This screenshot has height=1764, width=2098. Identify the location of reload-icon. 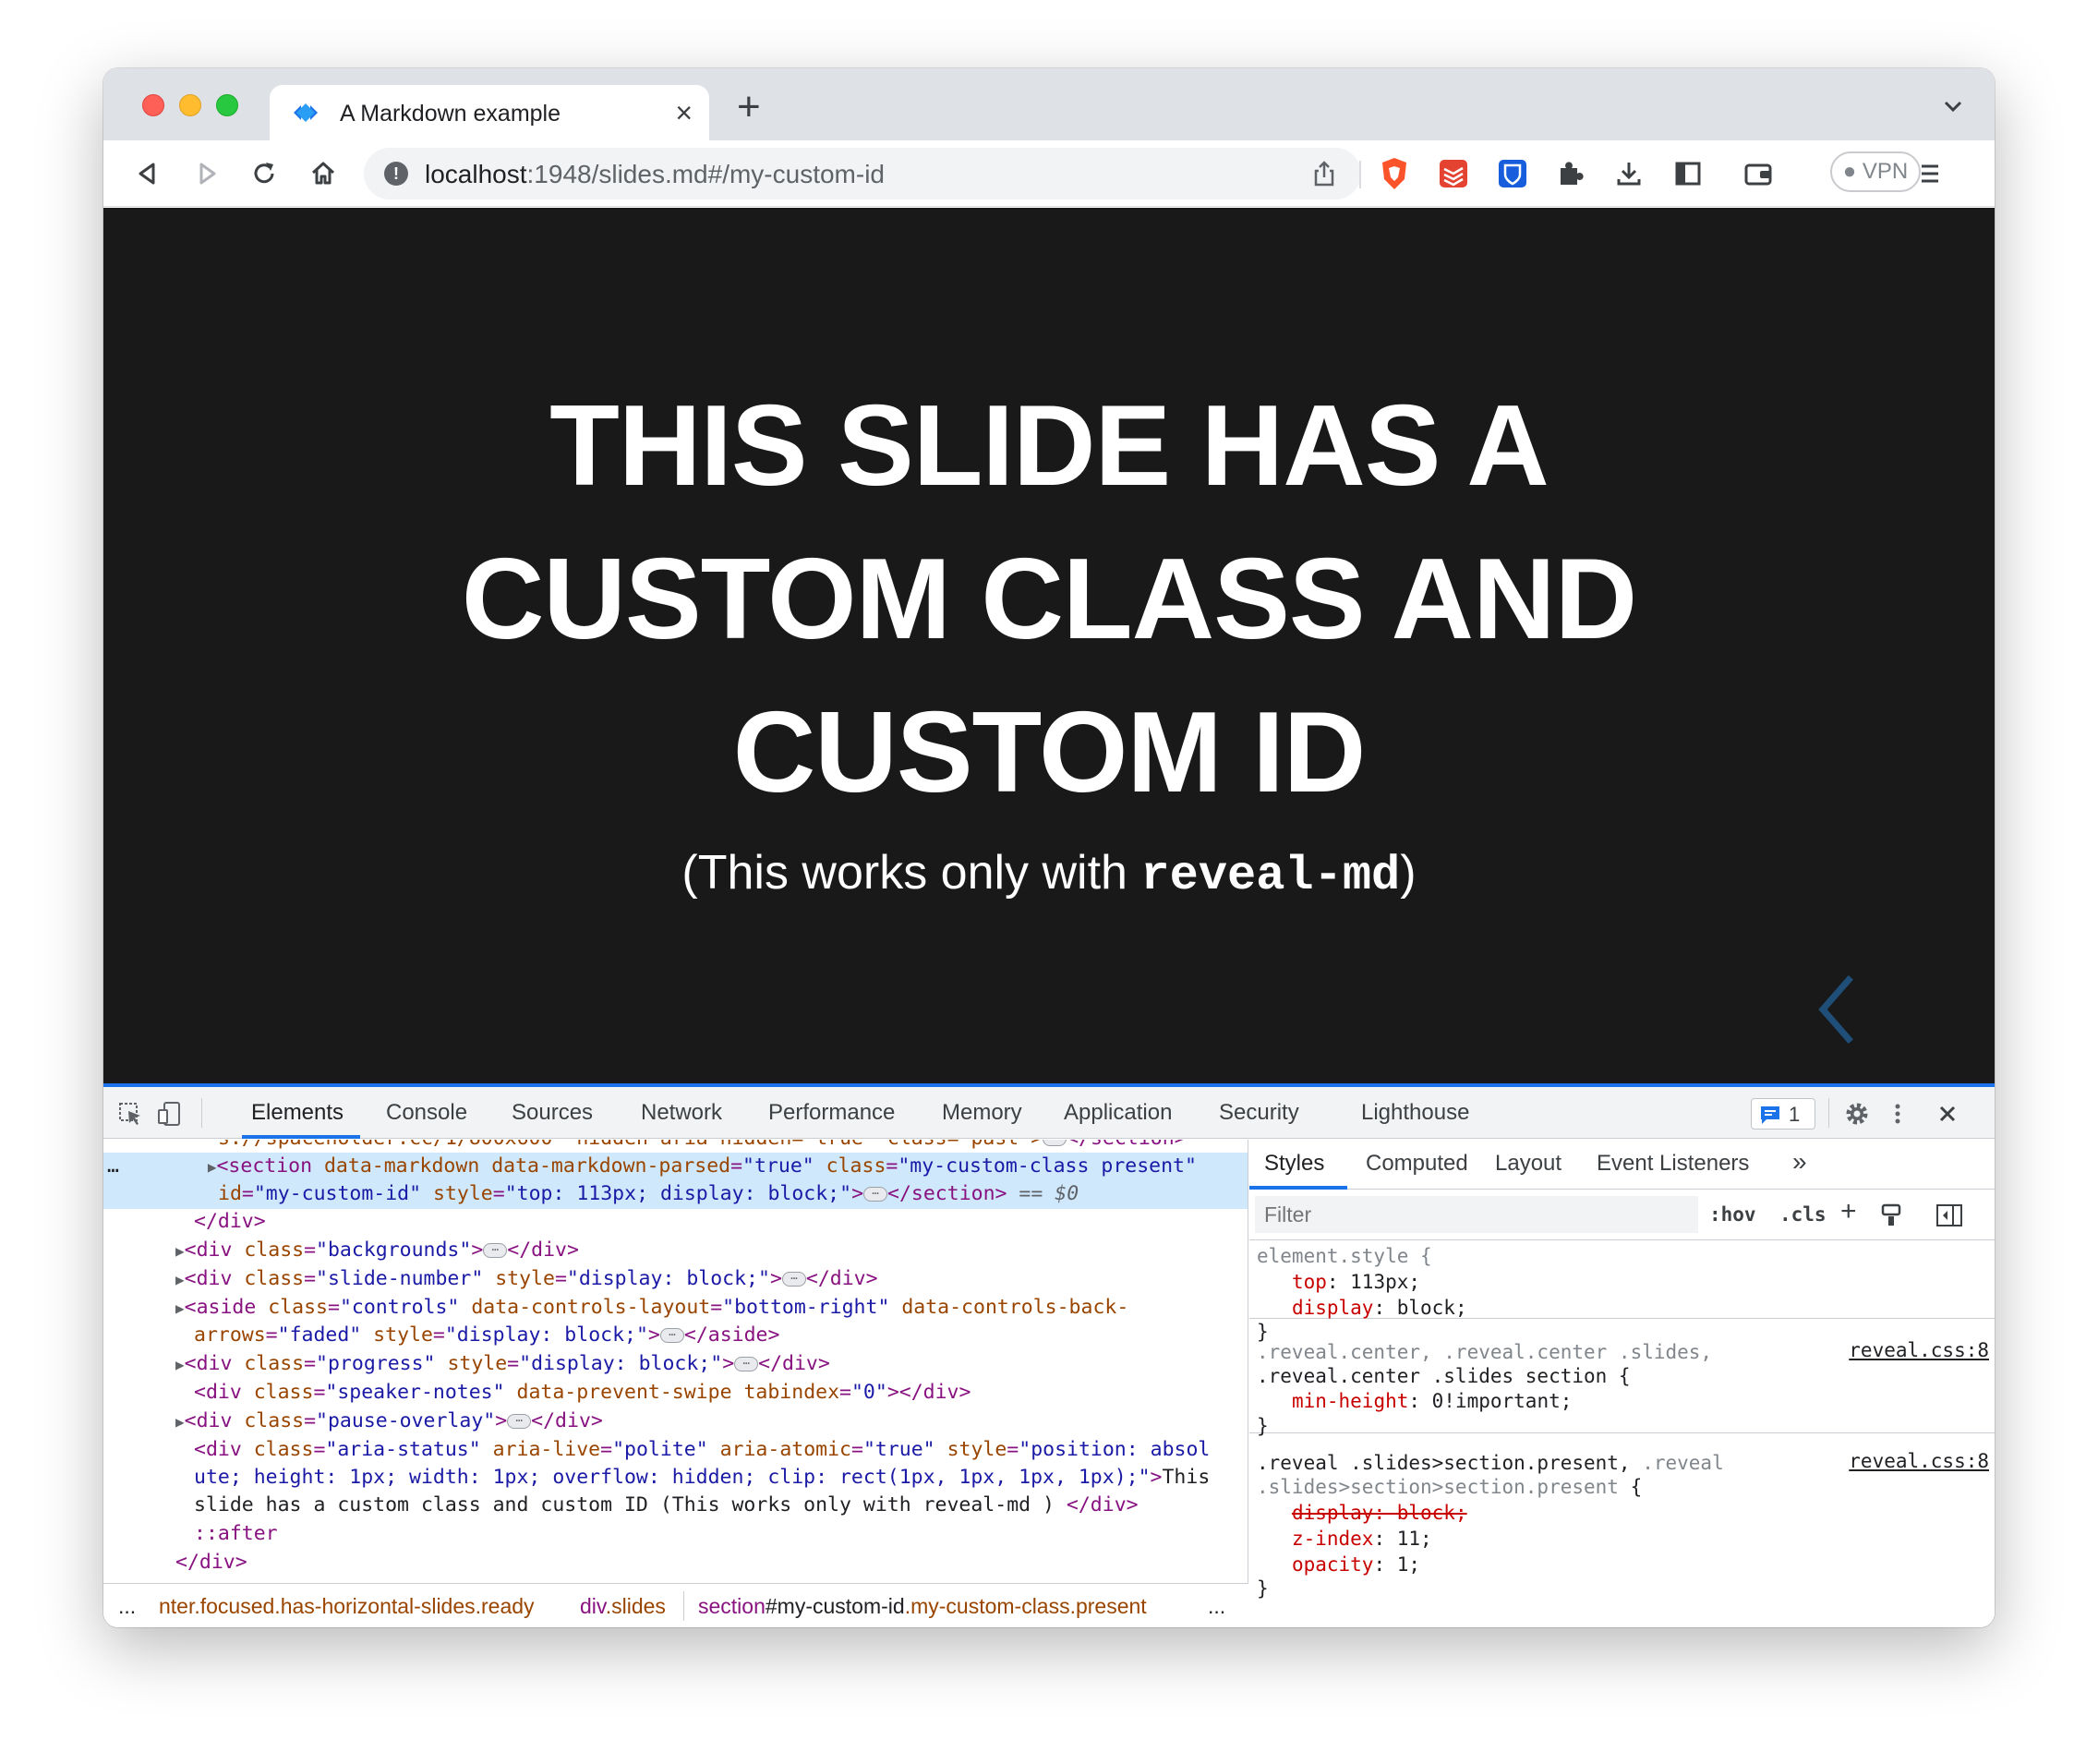
(264, 173).